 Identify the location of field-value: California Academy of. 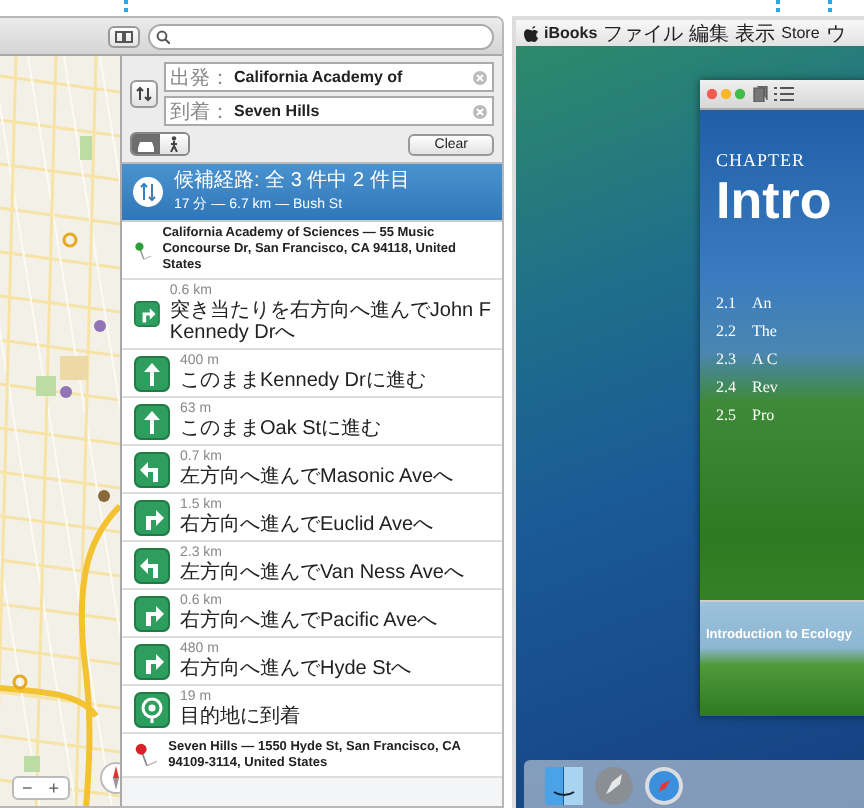
(319, 77).